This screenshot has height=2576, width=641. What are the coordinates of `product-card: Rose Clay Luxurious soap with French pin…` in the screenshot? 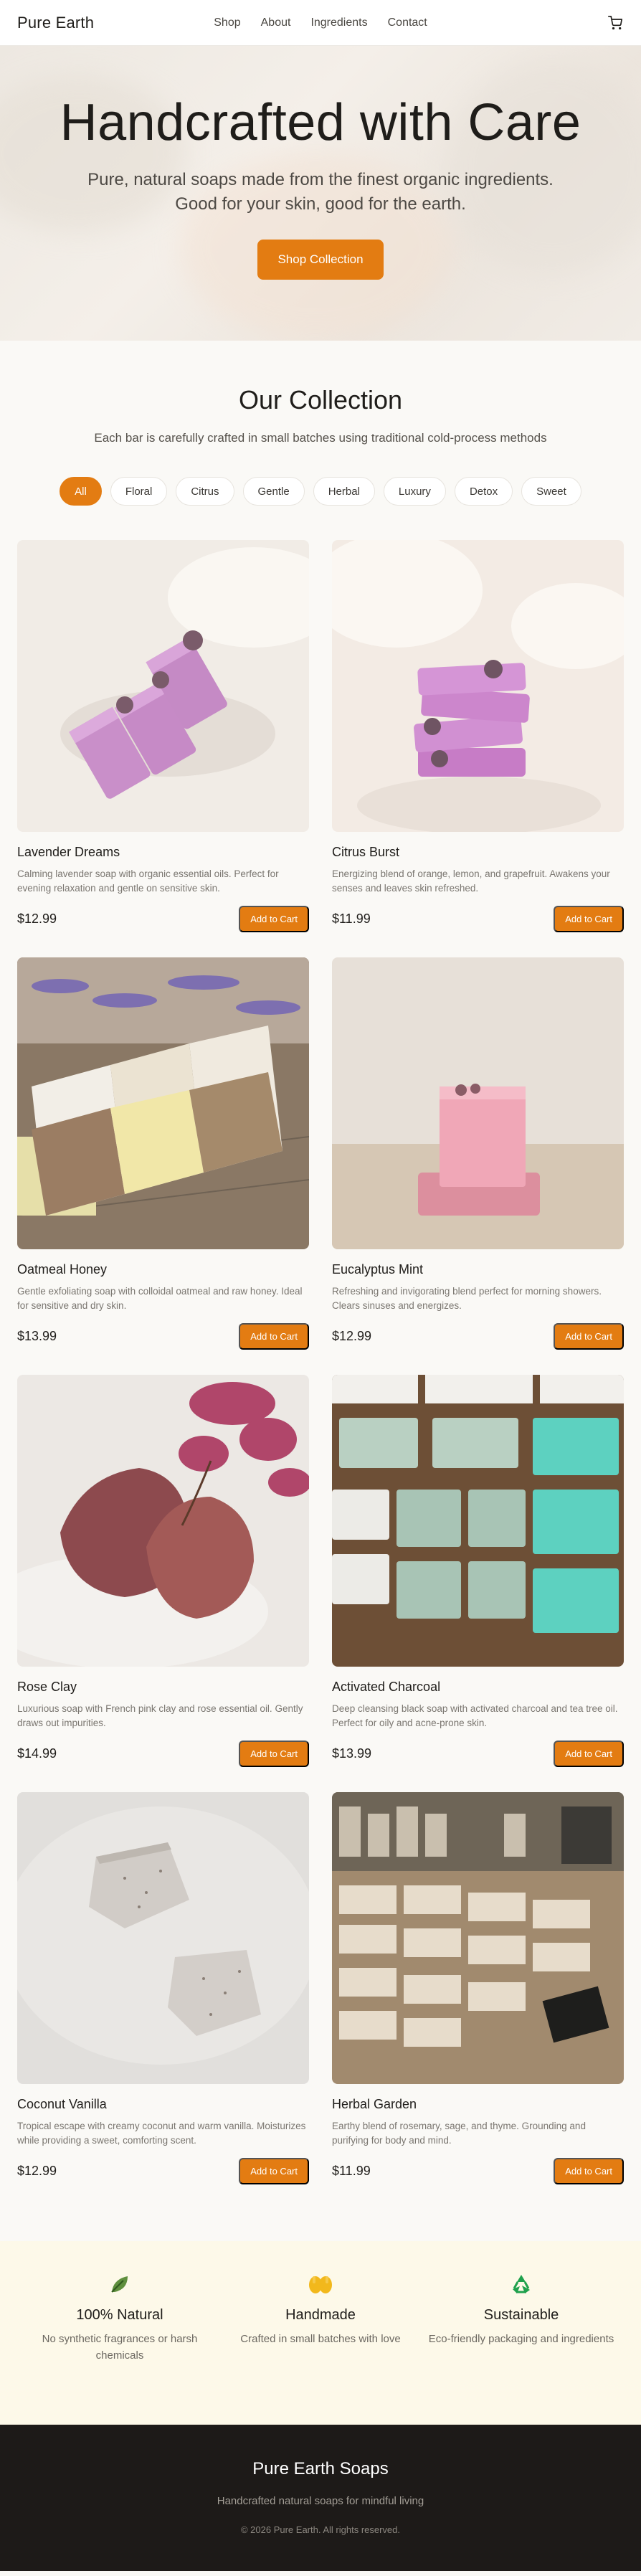 It's located at (163, 1583).